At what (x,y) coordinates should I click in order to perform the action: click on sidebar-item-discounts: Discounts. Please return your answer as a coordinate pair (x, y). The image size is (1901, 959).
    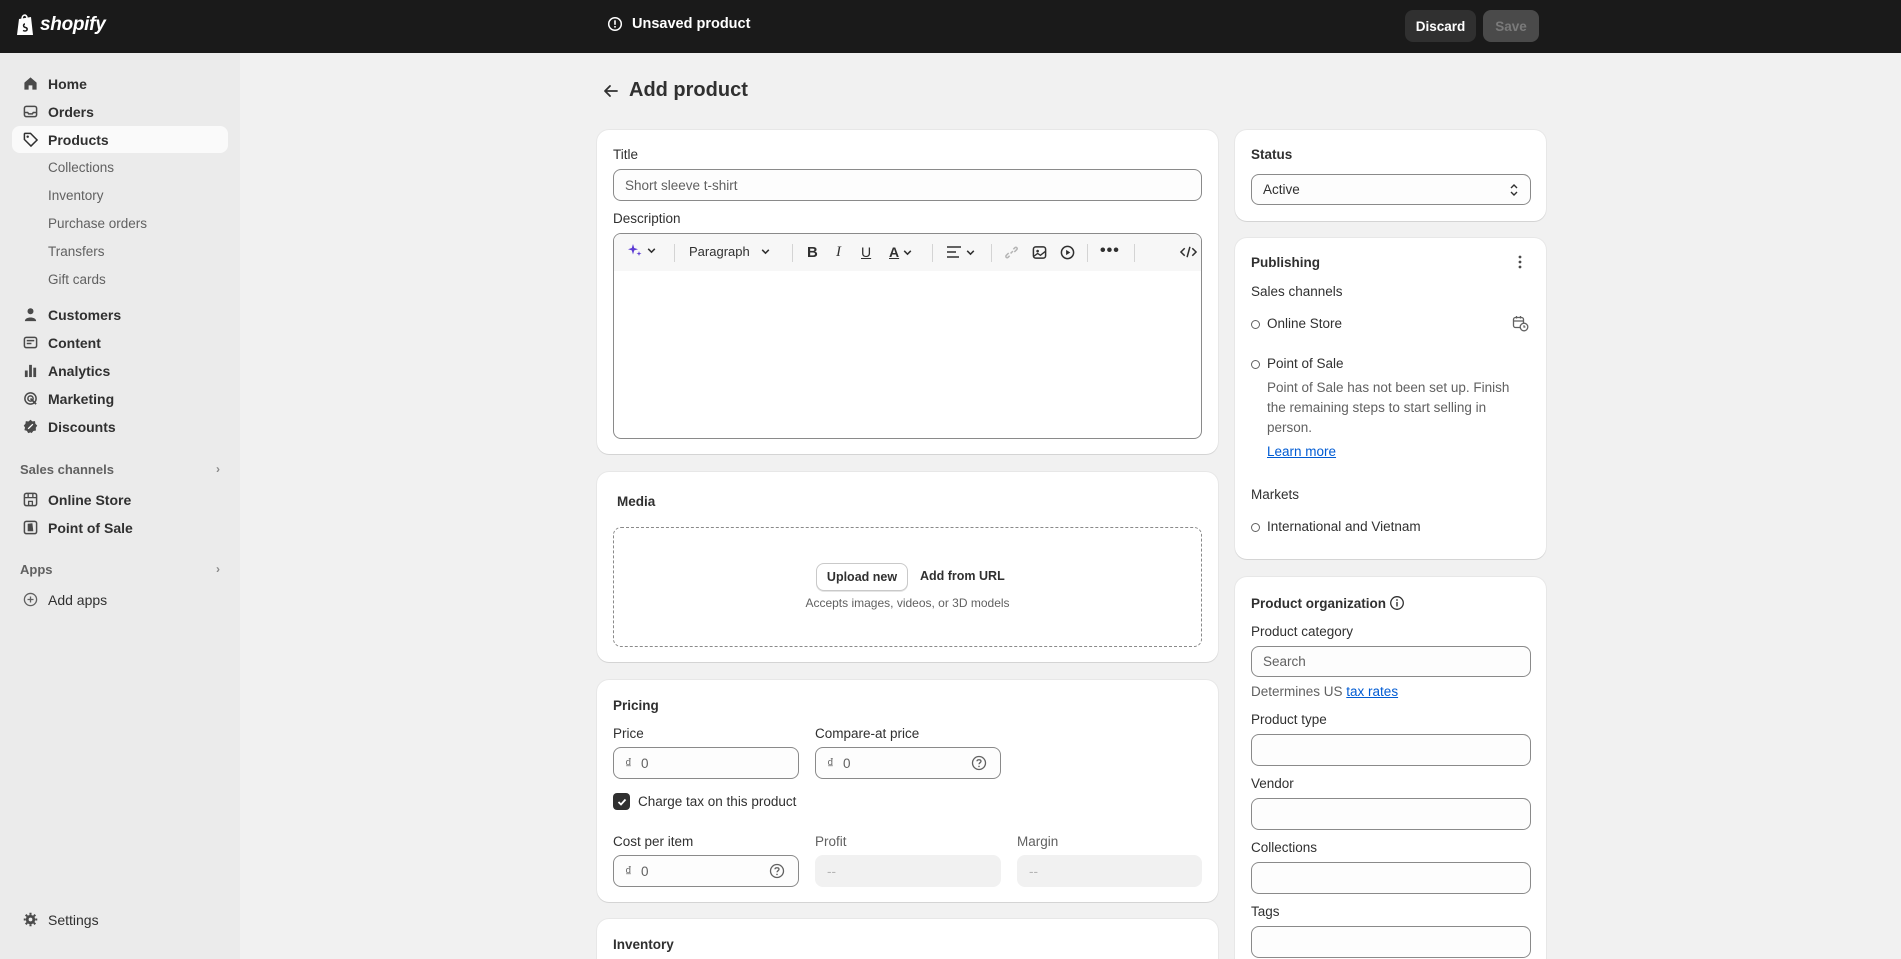
    Looking at the image, I should click on (120, 426).